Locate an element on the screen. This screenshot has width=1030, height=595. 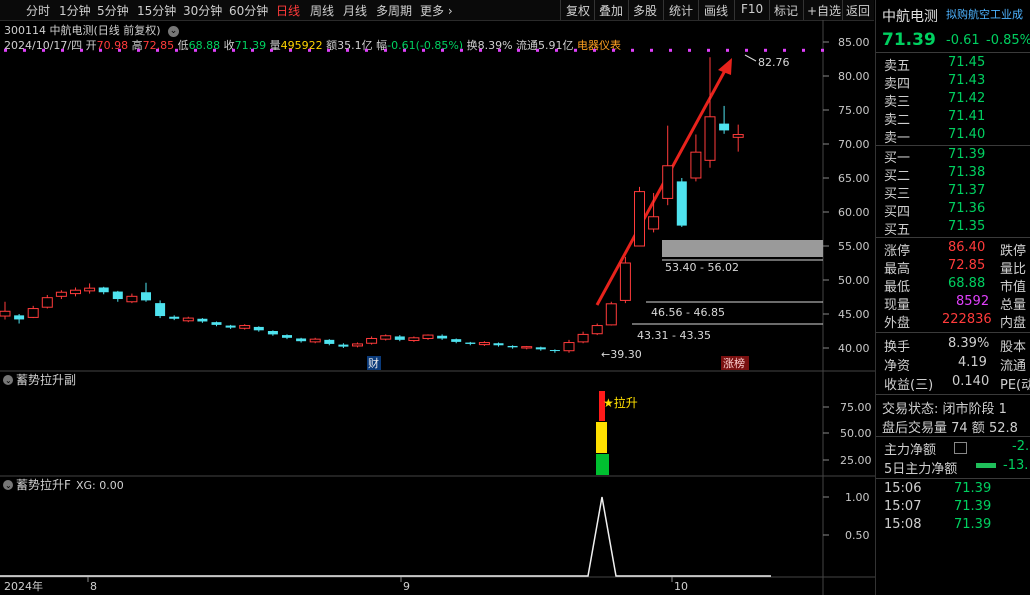
draw-line-button: 画线 is located at coordinates (716, 10).